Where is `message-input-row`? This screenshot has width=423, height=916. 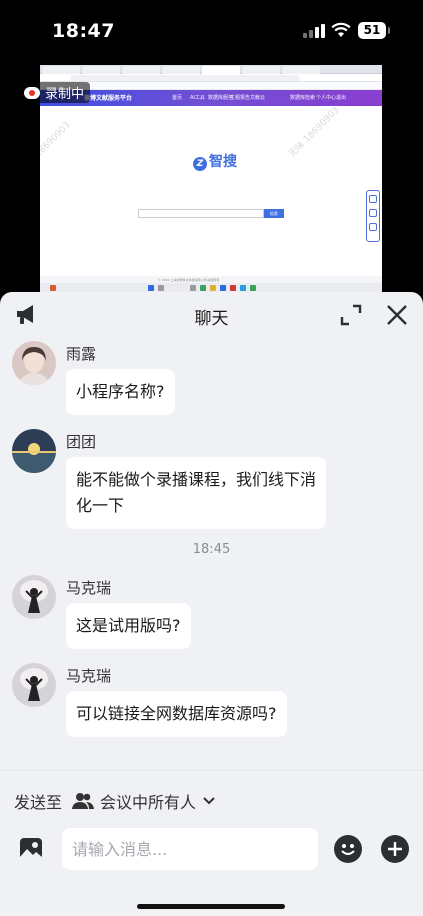 message-input-row is located at coordinates (211, 856).